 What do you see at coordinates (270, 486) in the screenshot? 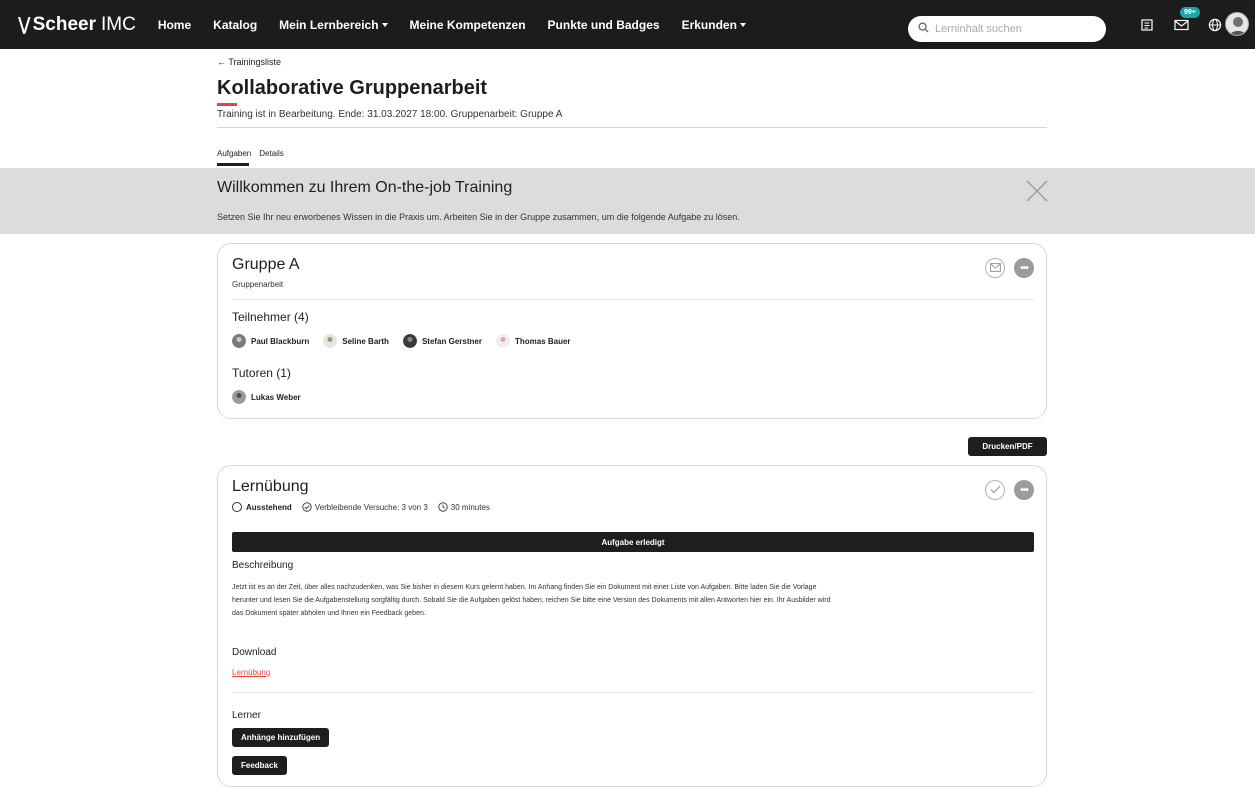
I see `task-title: Lernübung` at bounding box center [270, 486].